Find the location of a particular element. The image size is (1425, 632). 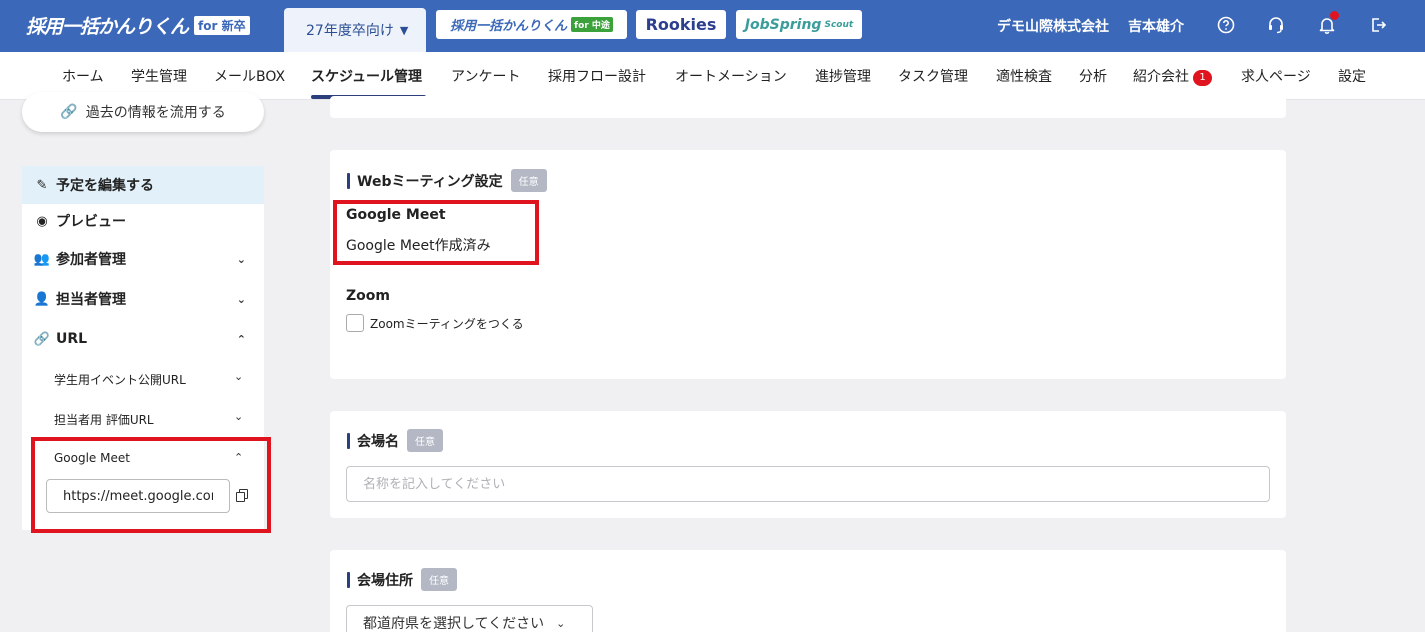

web-meeting-title-text: Webミーティング設定 is located at coordinates (430, 181).